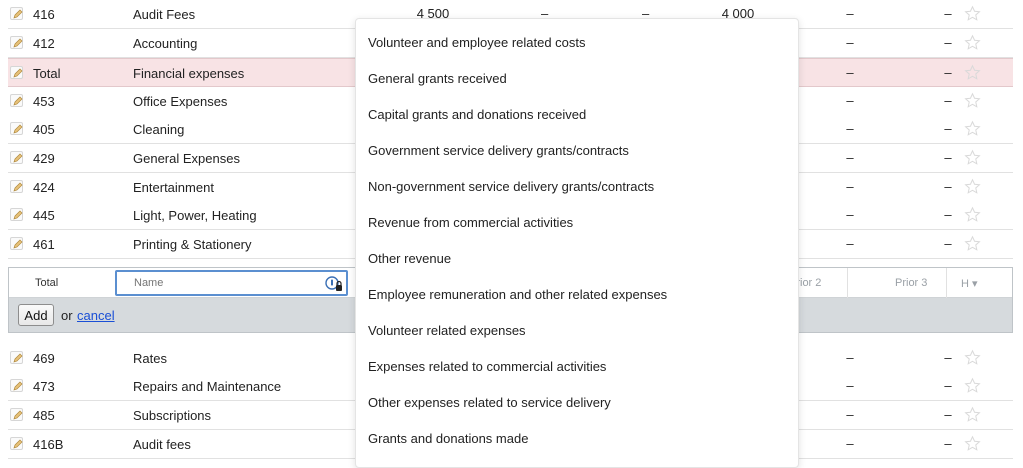 This screenshot has height=468, width=1023. I want to click on dropdown-option: Volunteer and employee related costs, so click(477, 43).